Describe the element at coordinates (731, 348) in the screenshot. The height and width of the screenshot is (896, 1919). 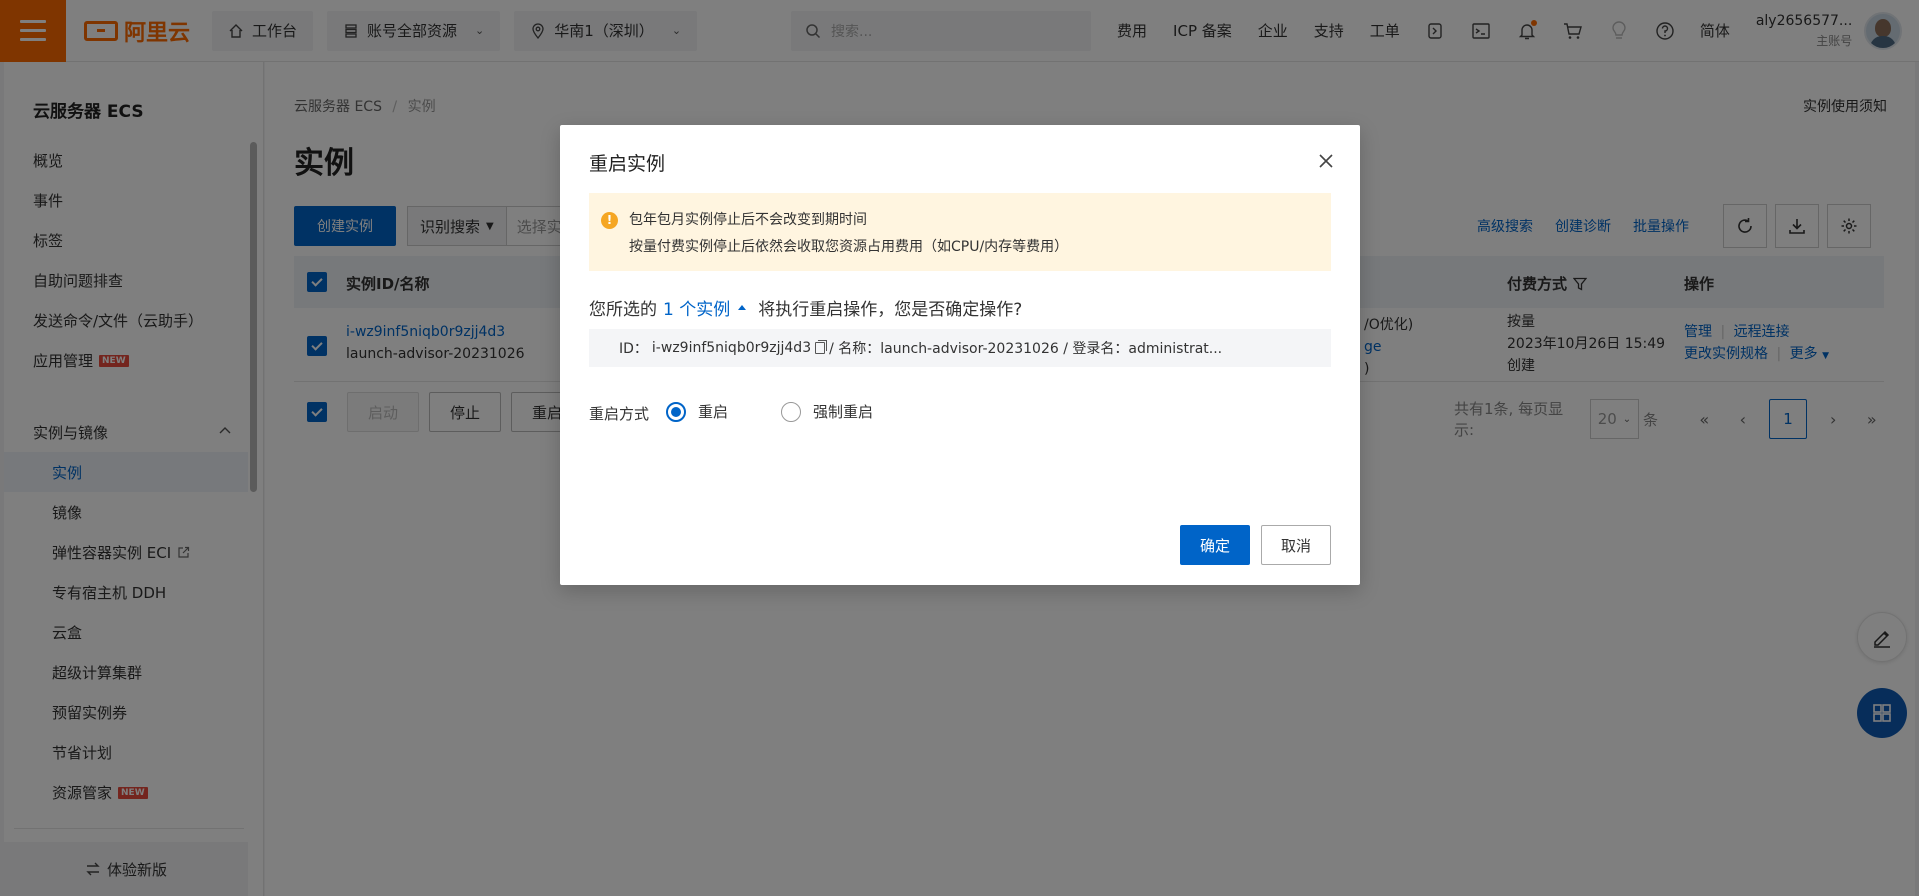
I see `instance-id-value: i-wz9inf5niqb0r9zjj4d3` at that location.